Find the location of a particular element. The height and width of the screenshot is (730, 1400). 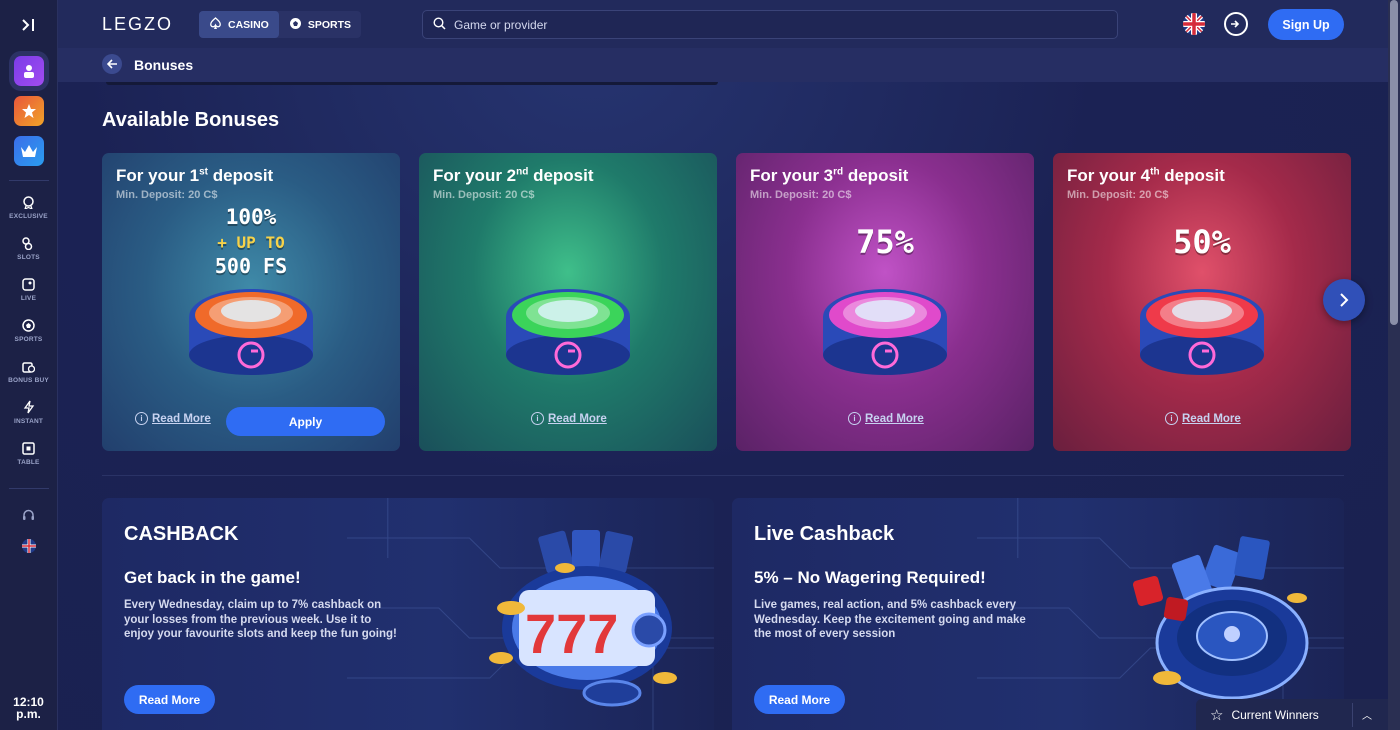

promo-subtitle: 5% – No Wagering Required! is located at coordinates (870, 577).